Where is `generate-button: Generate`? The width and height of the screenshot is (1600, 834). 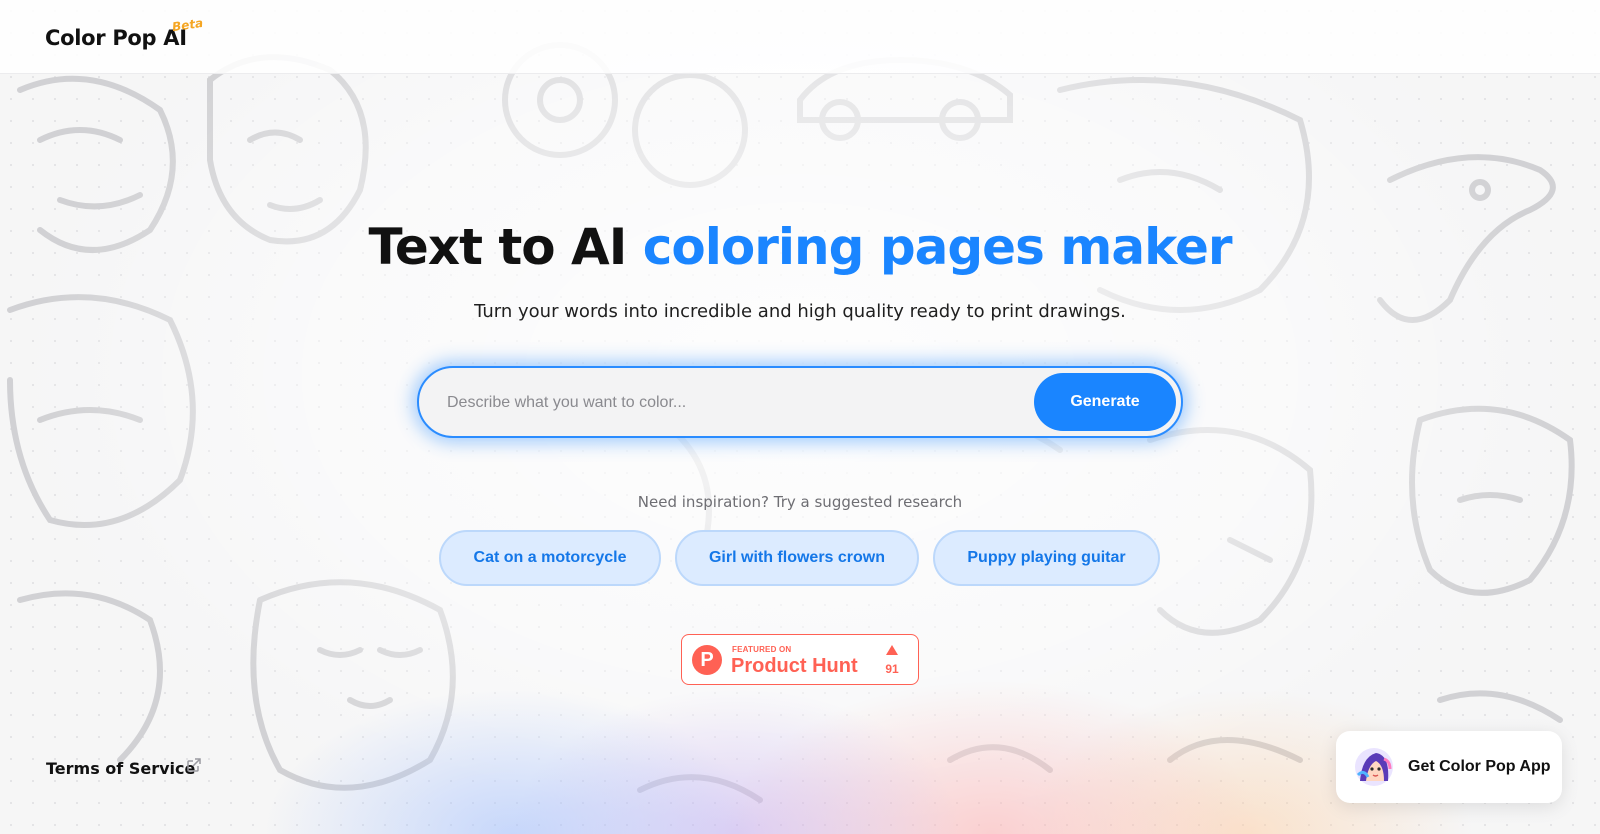
generate-button: Generate is located at coordinates (1105, 402).